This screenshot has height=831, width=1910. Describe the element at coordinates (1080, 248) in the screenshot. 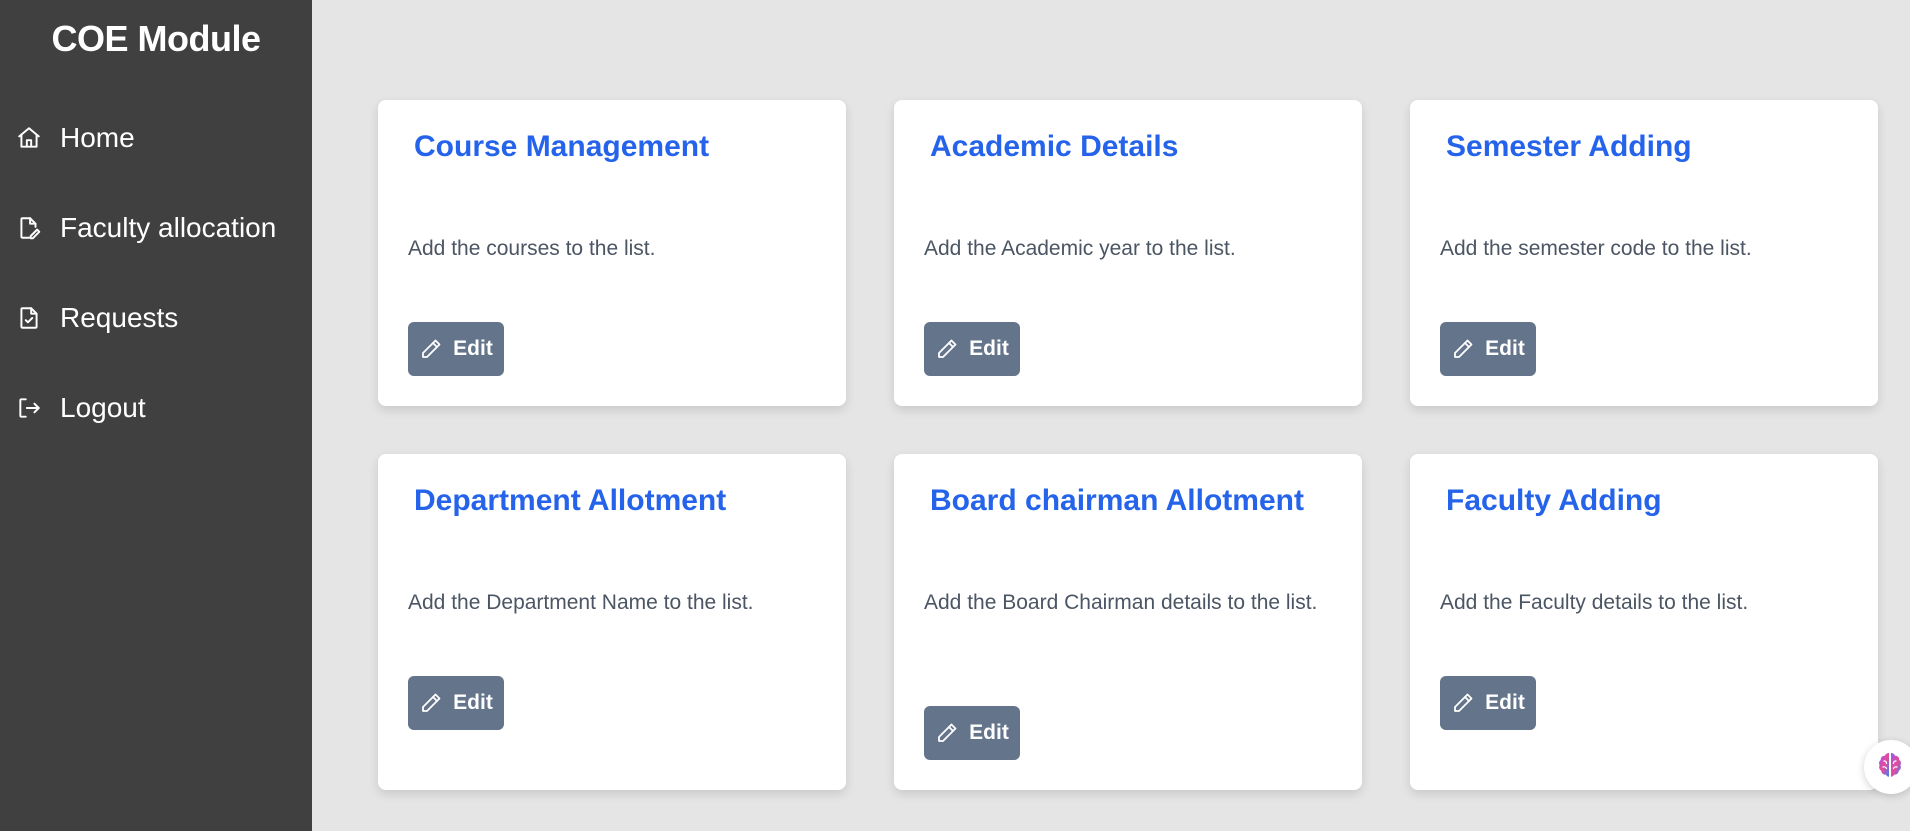

I see `card-description: Add the Academic year to the list.` at that location.